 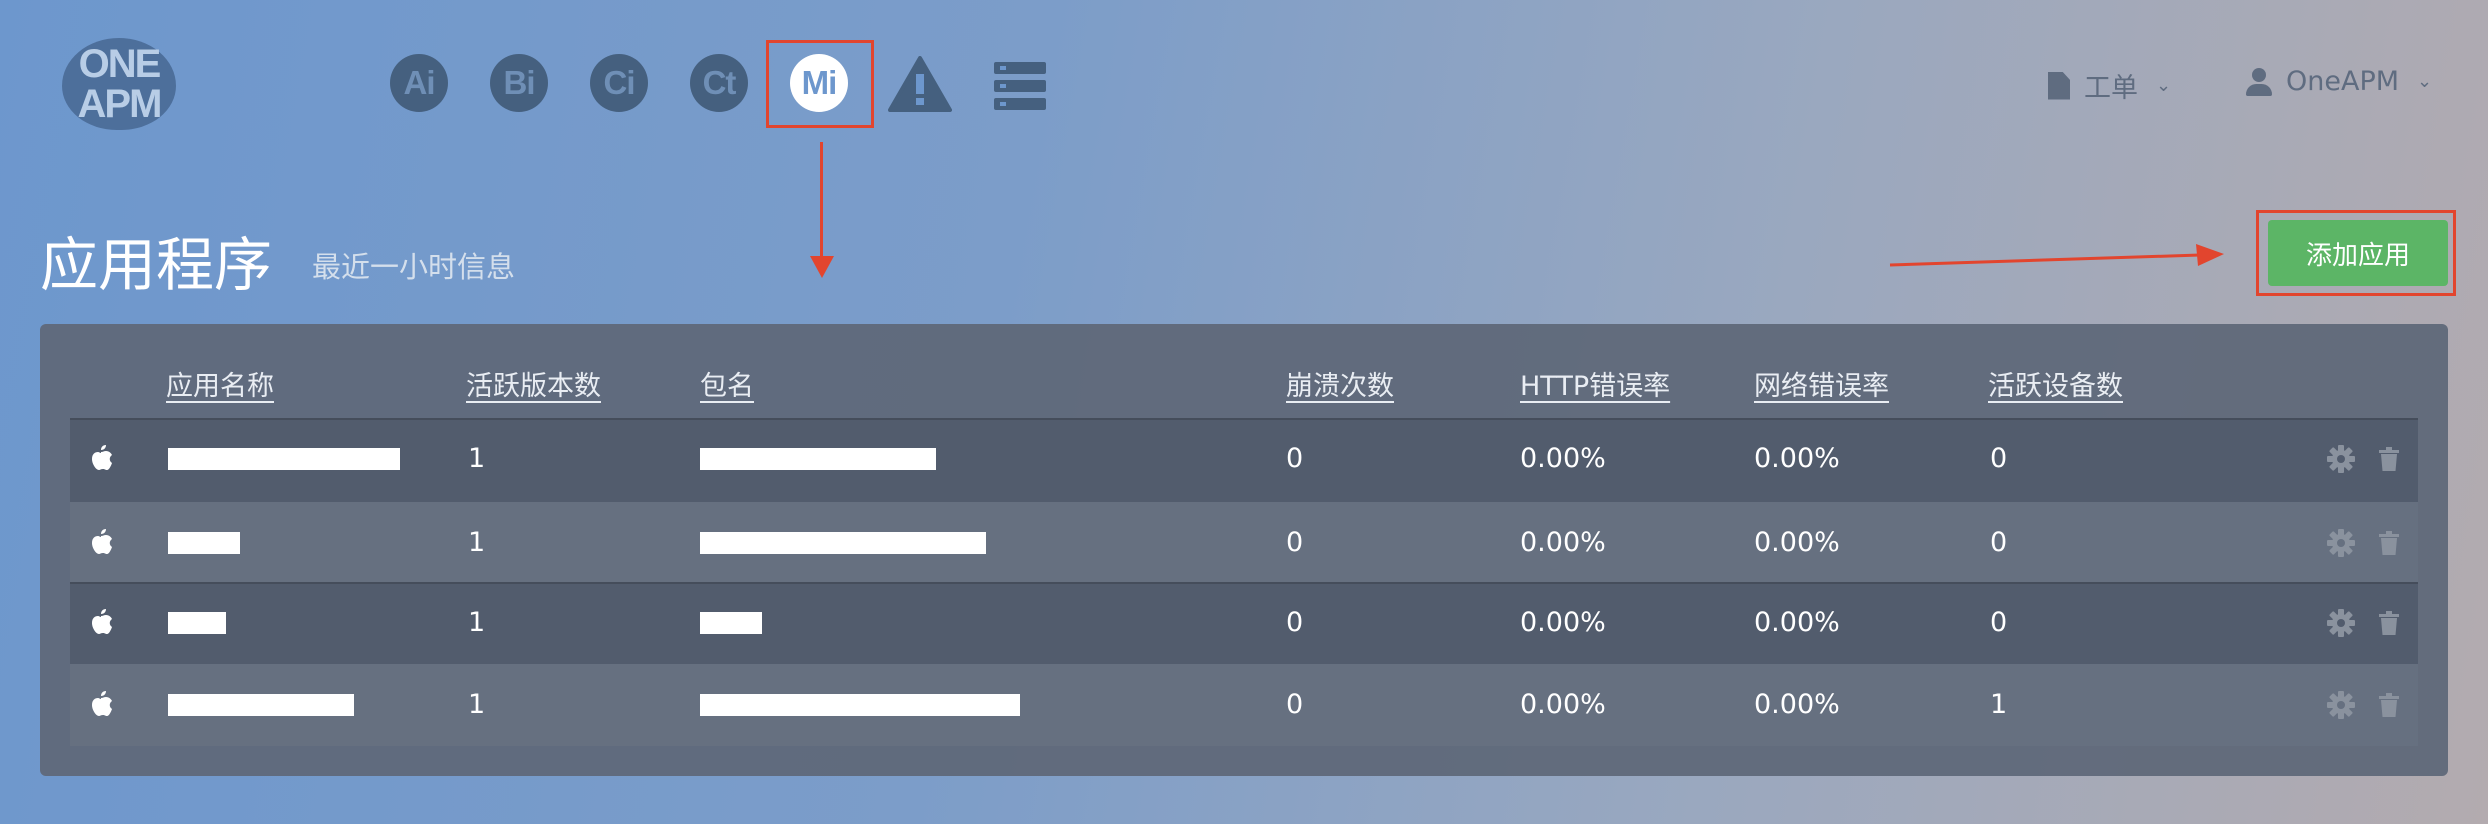 What do you see at coordinates (821, 201) in the screenshot?
I see `annotation-arrow-down` at bounding box center [821, 201].